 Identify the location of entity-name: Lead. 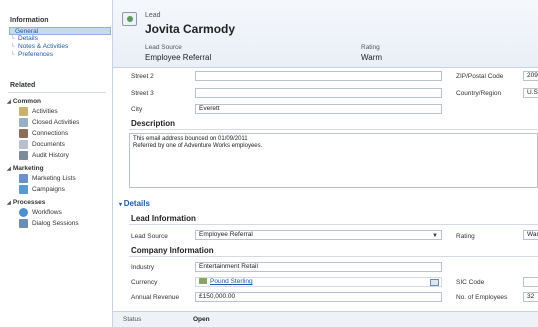
(153, 15).